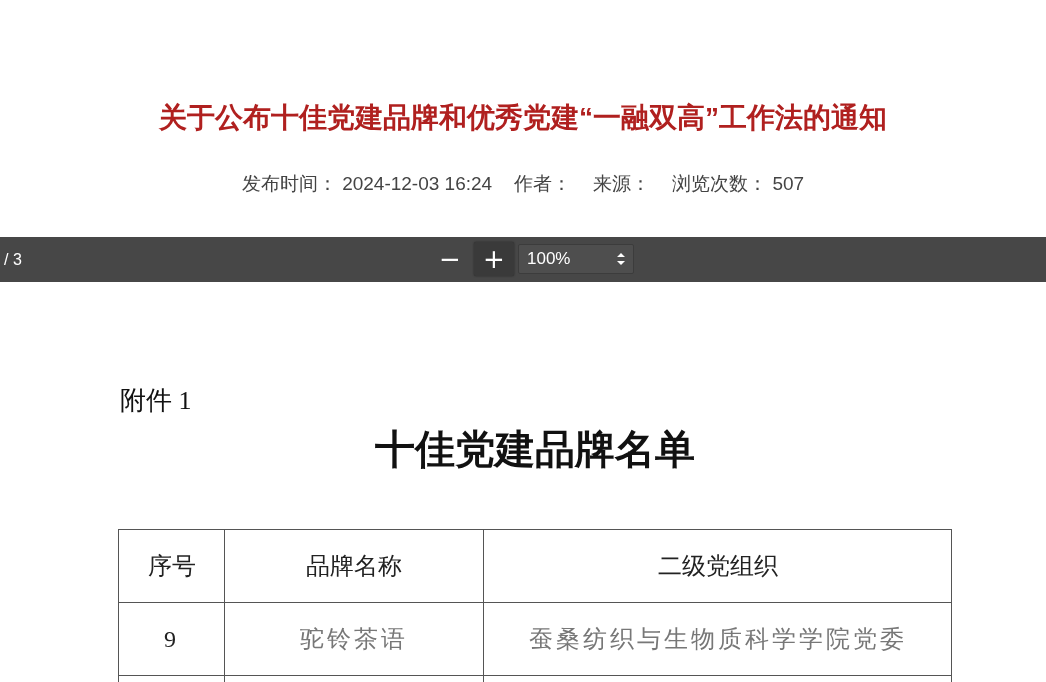 This screenshot has width=1046, height=682. What do you see at coordinates (354, 566) in the screenshot?
I see `column-header: 品牌名称` at bounding box center [354, 566].